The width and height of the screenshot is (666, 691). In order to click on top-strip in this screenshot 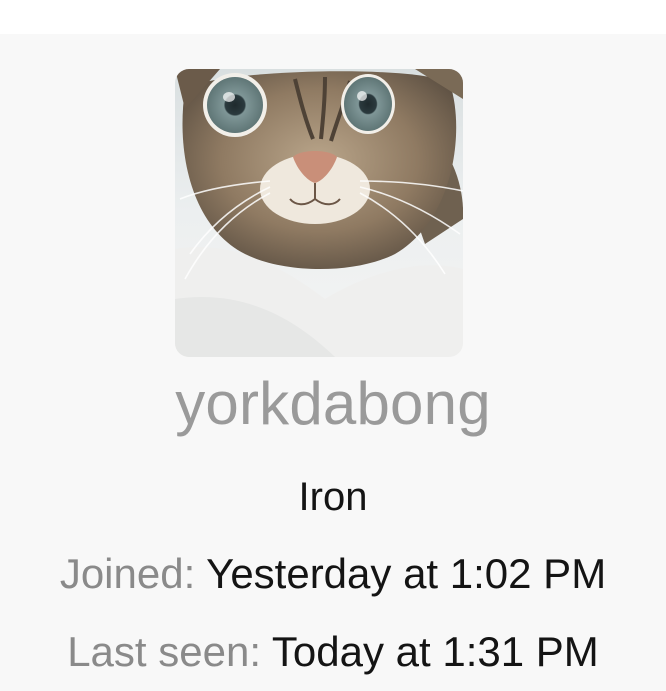, I will do `click(333, 17)`.